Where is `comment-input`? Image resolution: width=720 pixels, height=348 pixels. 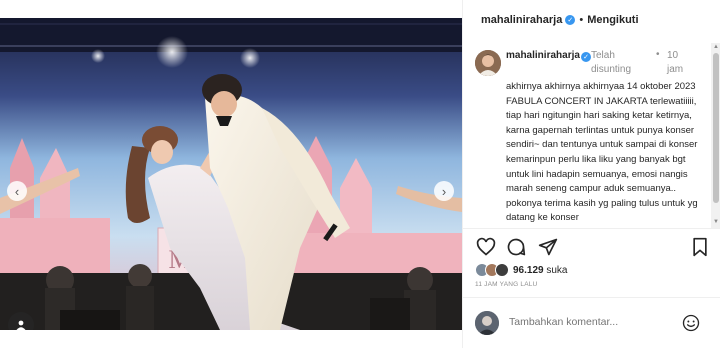 comment-input is located at coordinates (594, 322).